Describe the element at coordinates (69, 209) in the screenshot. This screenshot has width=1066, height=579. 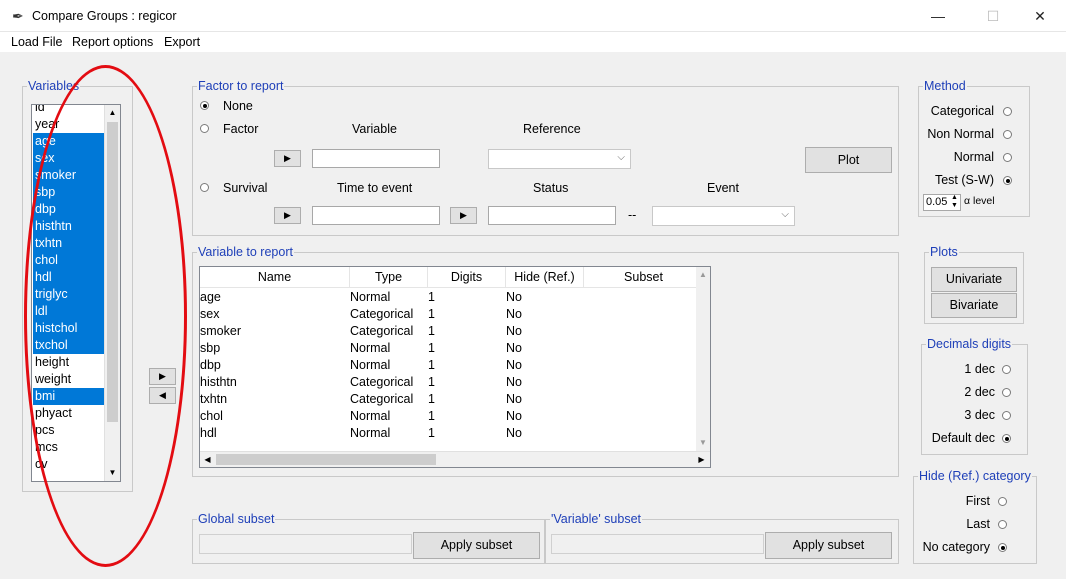
I see `variable-list-item: dbp` at that location.